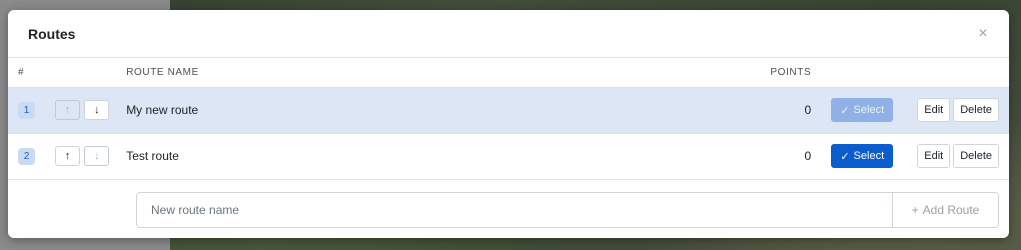 The height and width of the screenshot is (250, 1021). What do you see at coordinates (983, 34) in the screenshot?
I see `close-icon: ×` at bounding box center [983, 34].